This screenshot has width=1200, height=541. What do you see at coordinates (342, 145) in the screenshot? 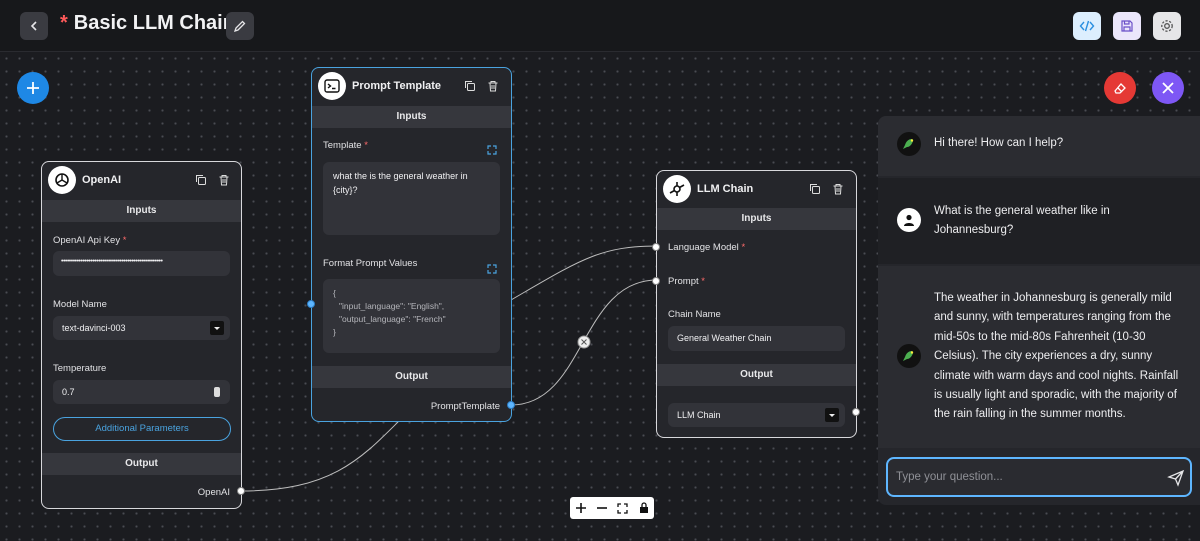
I see `template-label-text: Template` at bounding box center [342, 145].